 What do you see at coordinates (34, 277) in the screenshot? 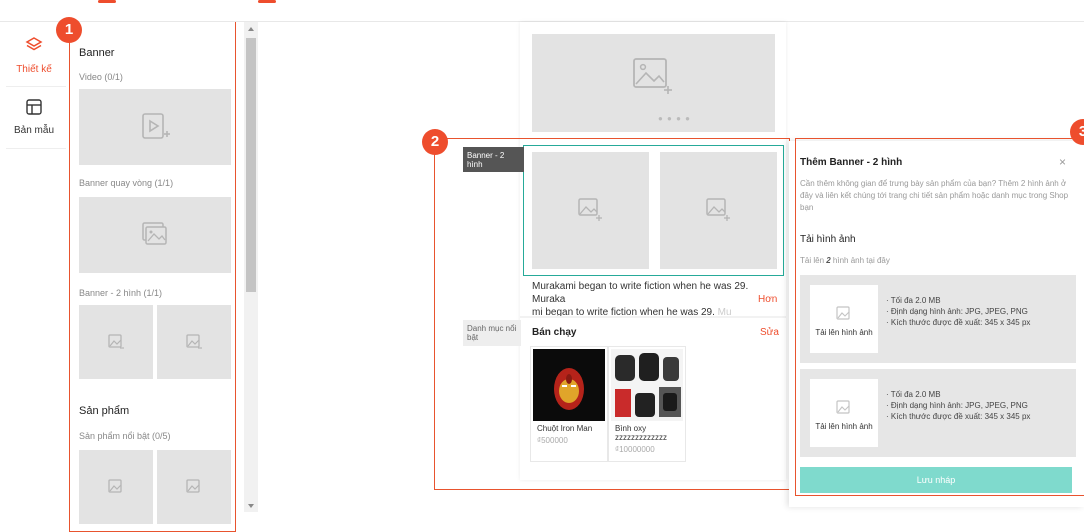
I see `icon-rail: Thiết kế Bản mẫu` at bounding box center [34, 277].